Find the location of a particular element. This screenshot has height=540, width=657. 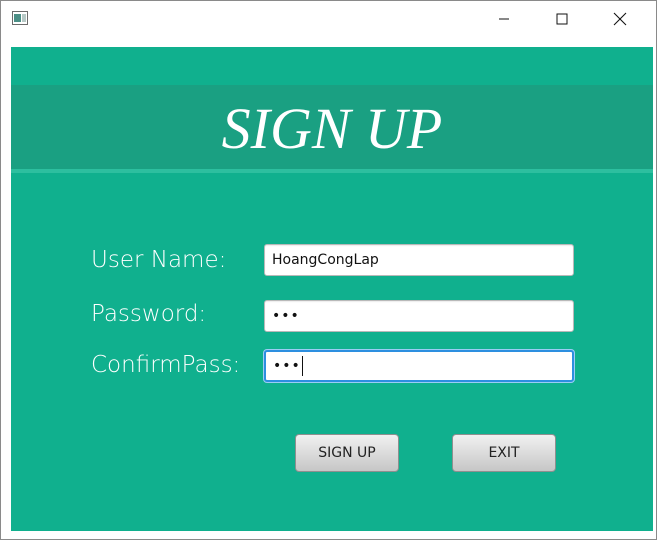

maximize-icon is located at coordinates (562, 19).